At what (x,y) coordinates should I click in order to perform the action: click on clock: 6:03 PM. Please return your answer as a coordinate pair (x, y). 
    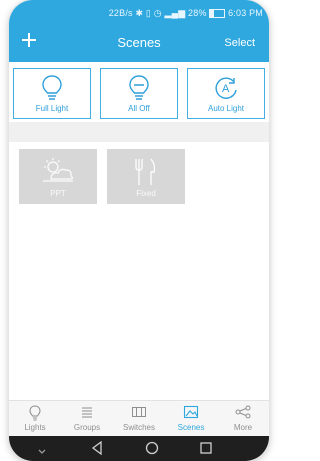
    Looking at the image, I should click on (245, 13).